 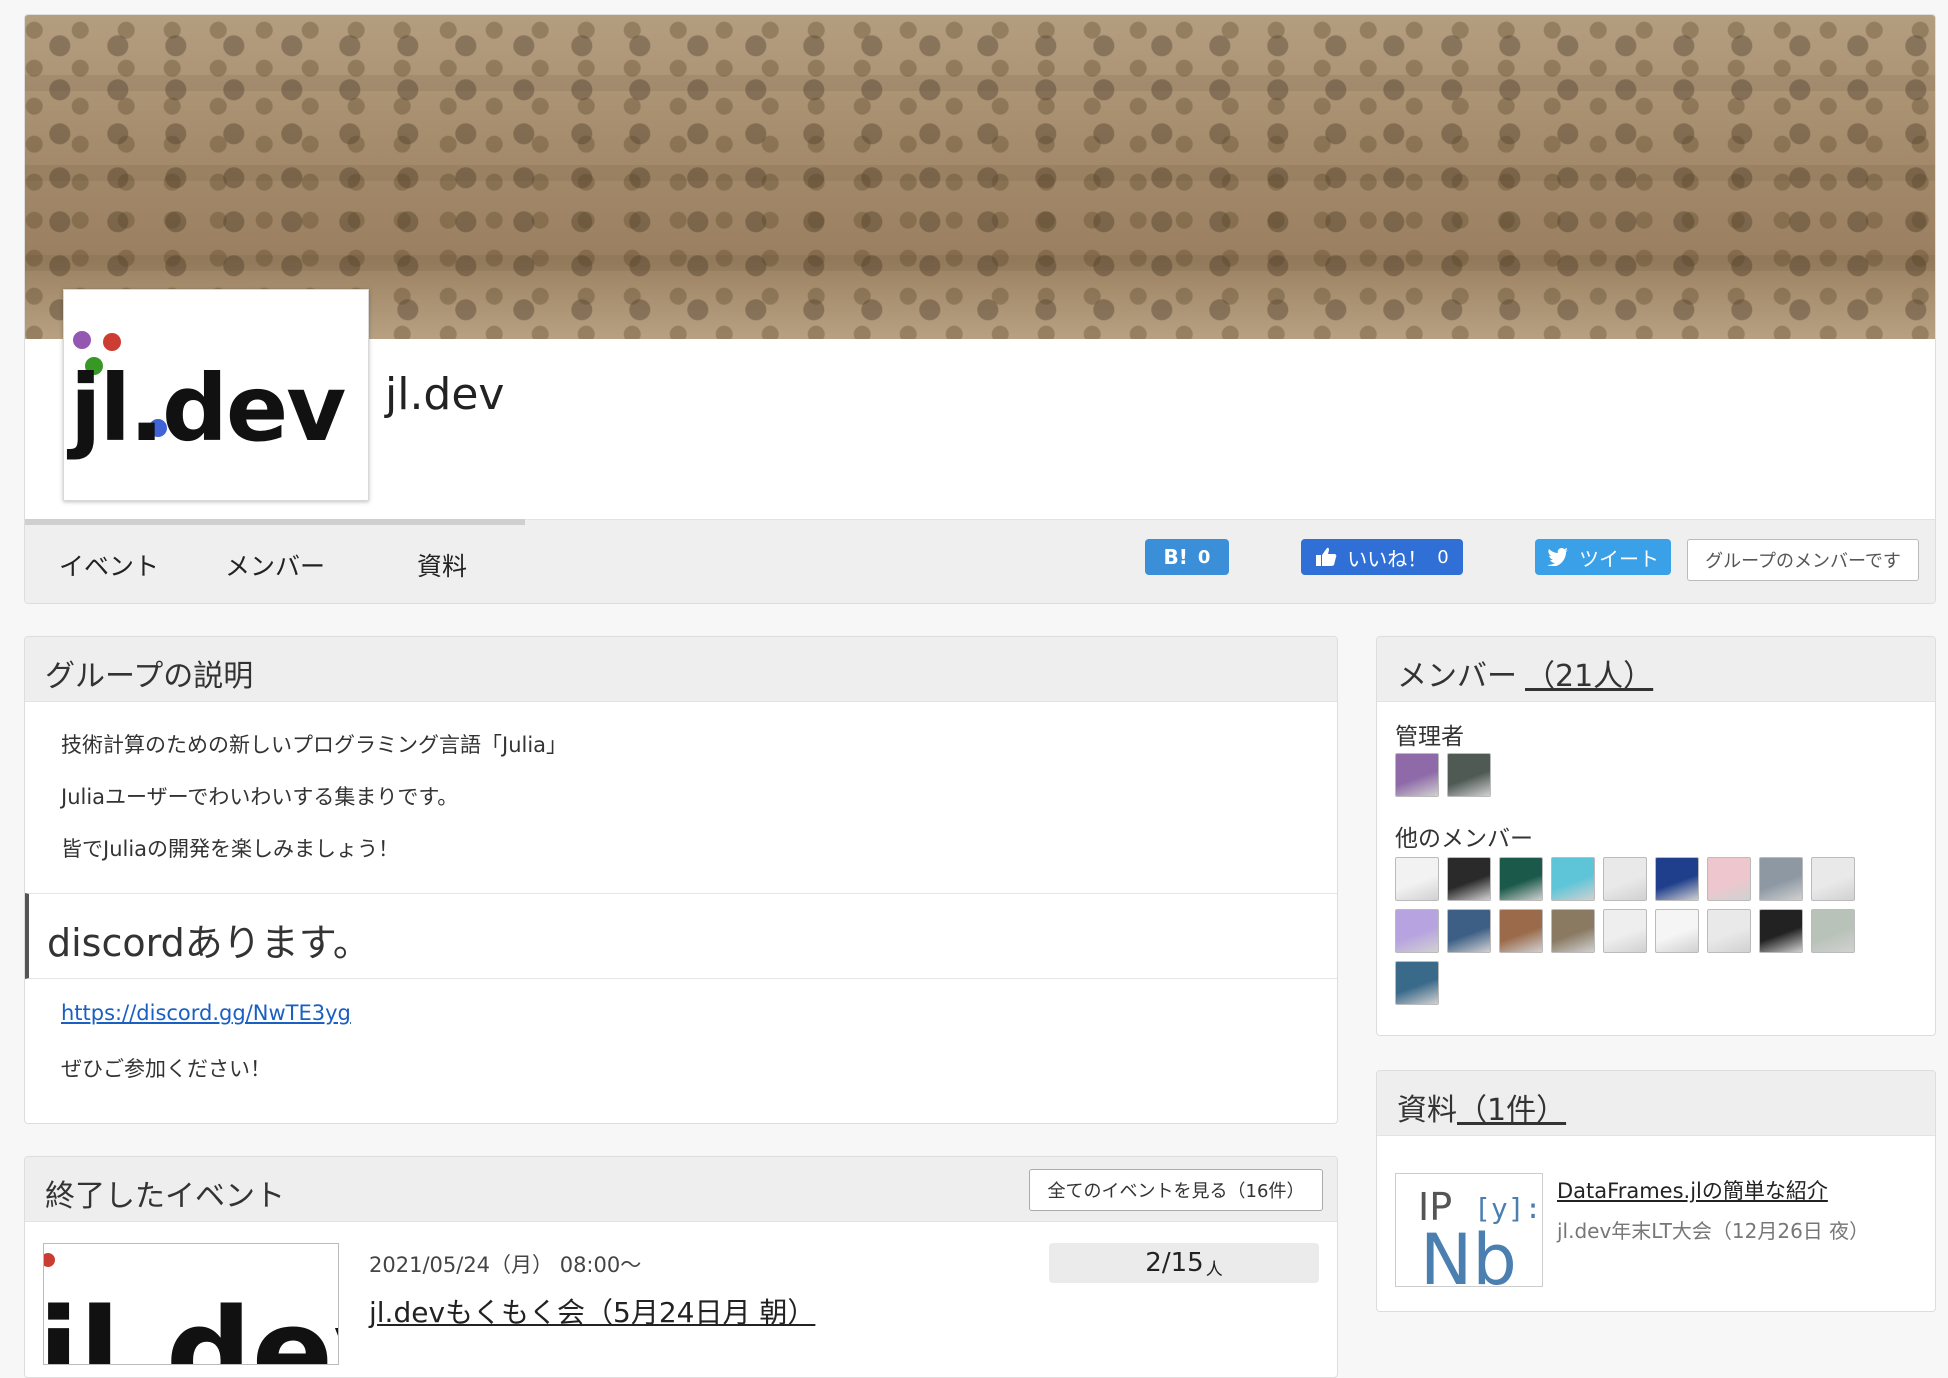 I want to click on member-avatar-list, so click(x=1655, y=937).